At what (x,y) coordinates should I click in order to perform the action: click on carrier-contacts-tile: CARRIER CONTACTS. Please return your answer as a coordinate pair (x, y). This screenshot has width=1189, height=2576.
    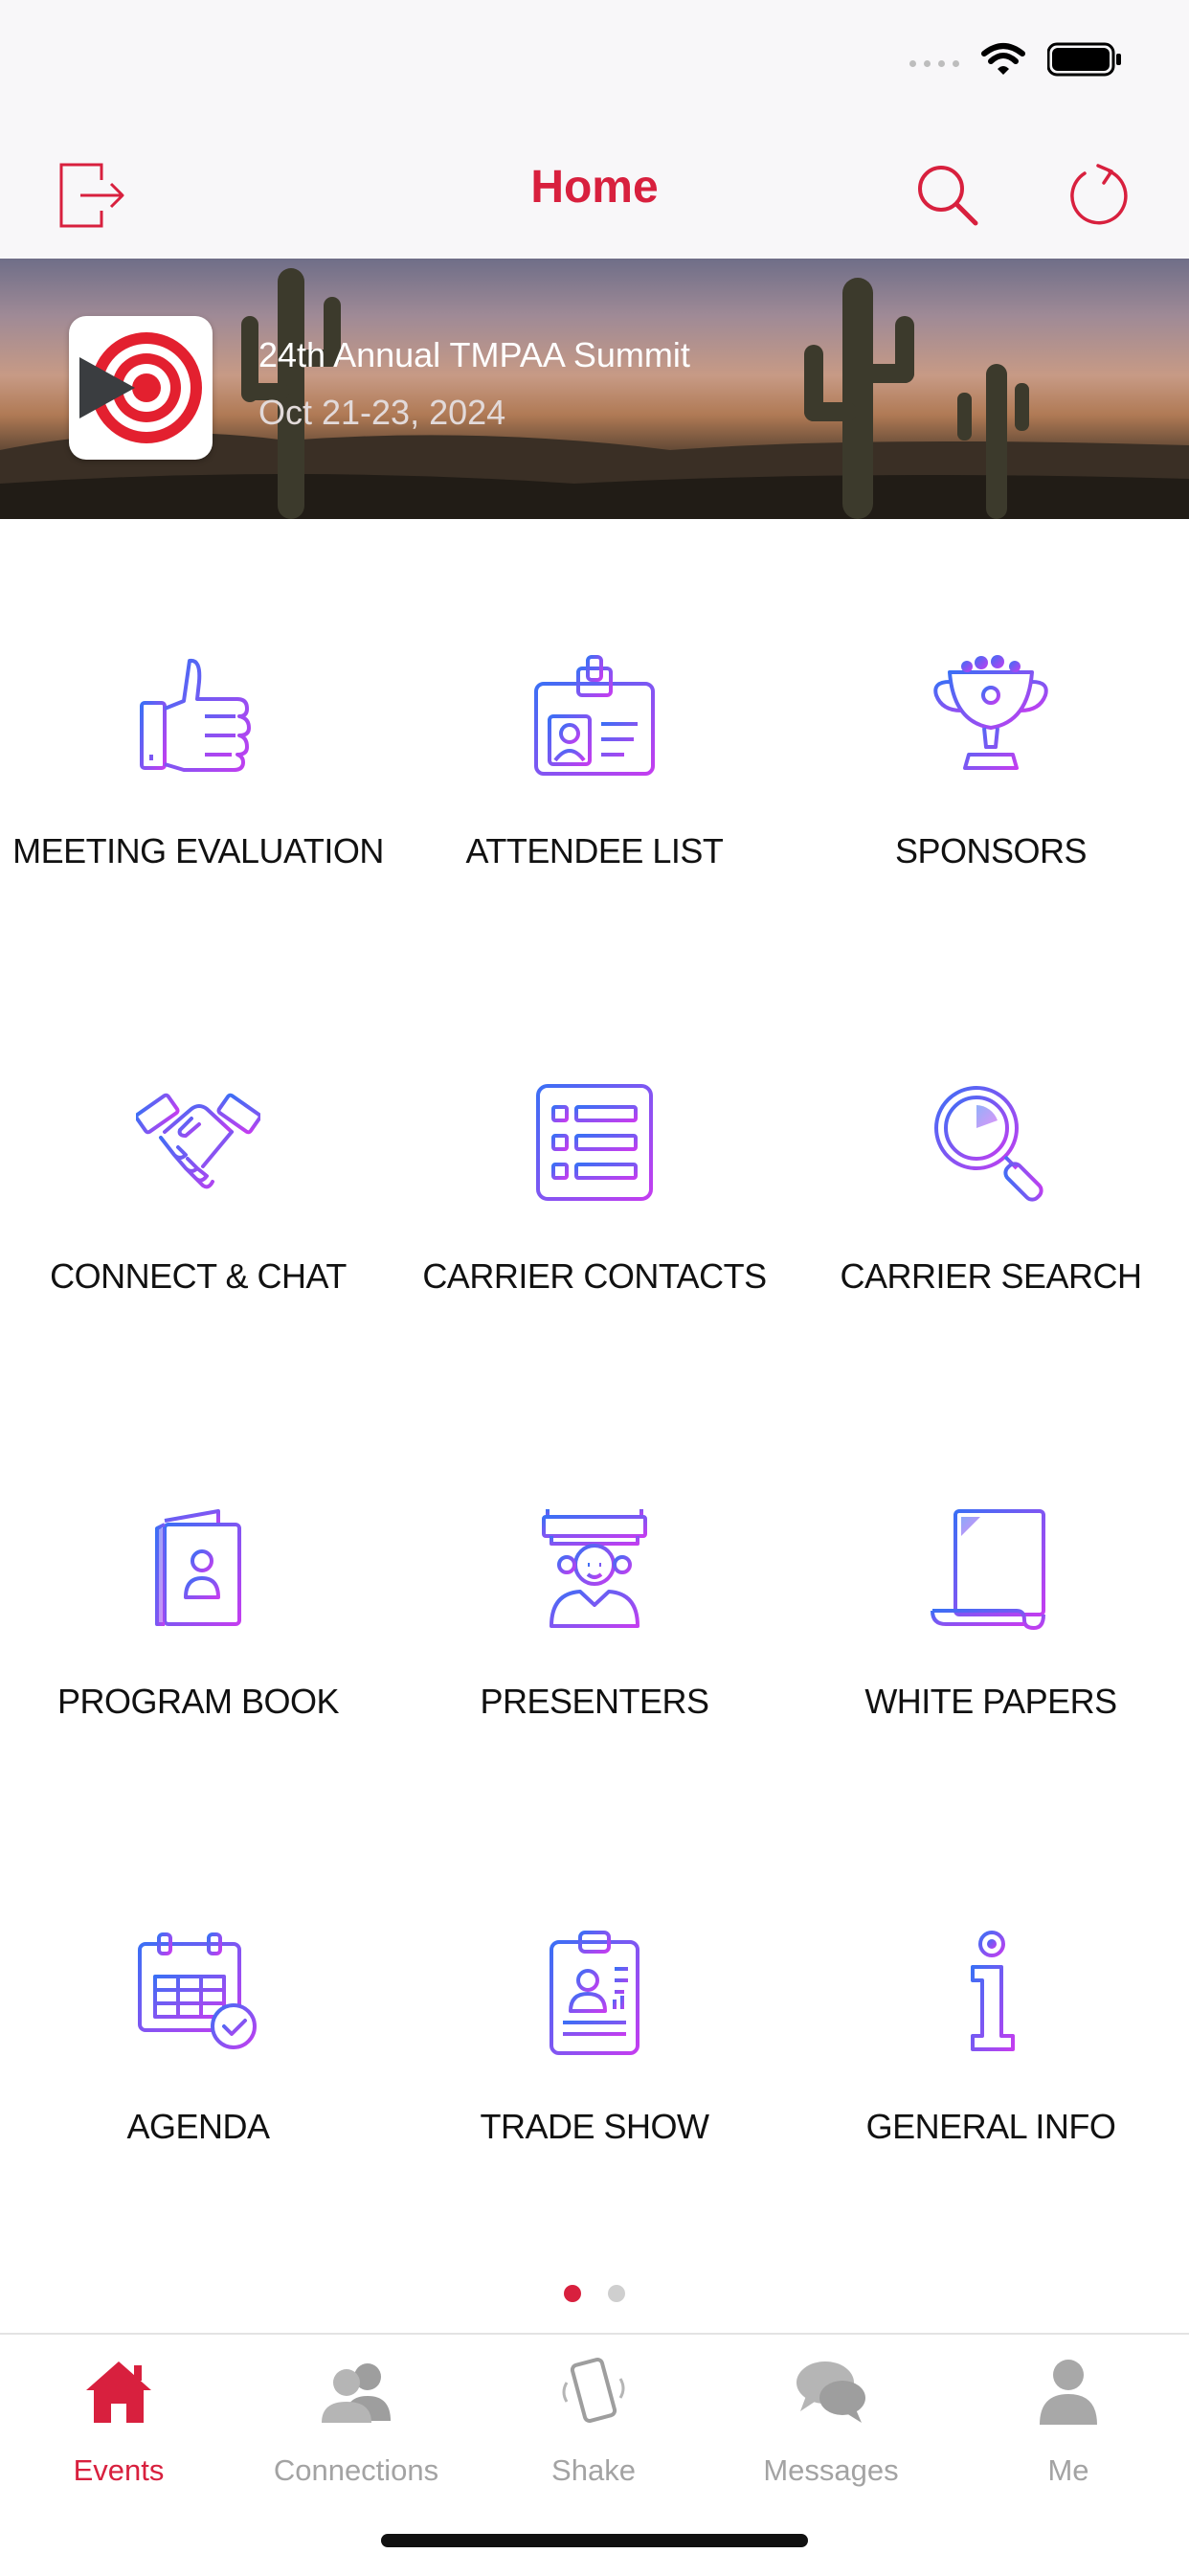
    Looking at the image, I should click on (594, 1156).